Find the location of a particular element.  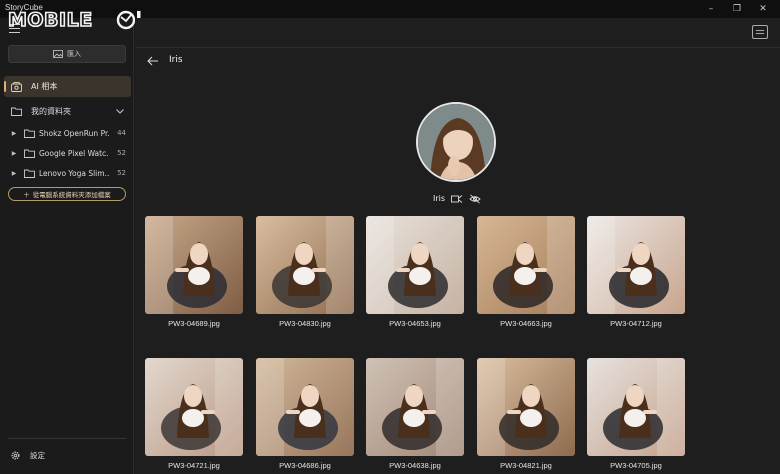

import-button: 匯入 is located at coordinates (67, 54).